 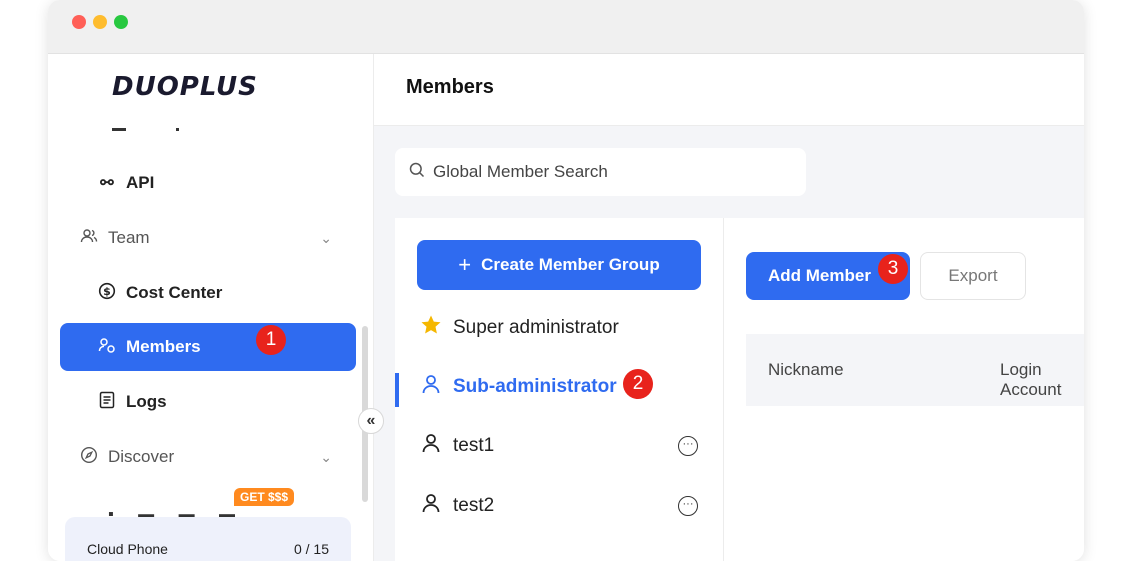 I want to click on dollar-icon: $, so click(x=107, y=293).